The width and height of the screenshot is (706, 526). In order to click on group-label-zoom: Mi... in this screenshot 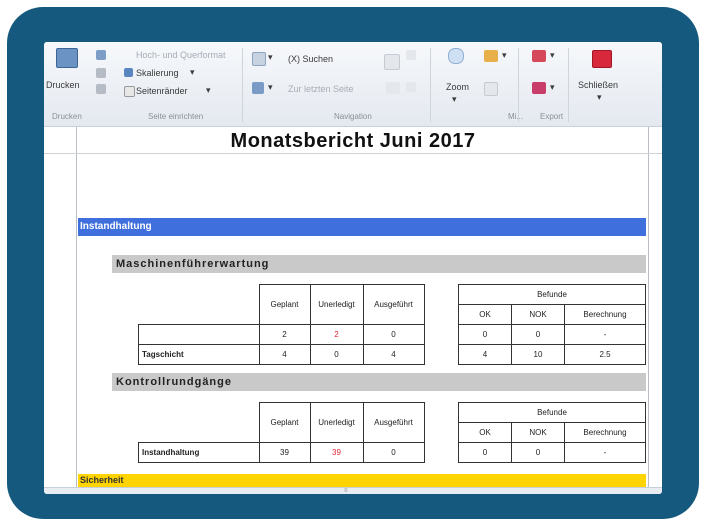, I will do `click(516, 116)`.